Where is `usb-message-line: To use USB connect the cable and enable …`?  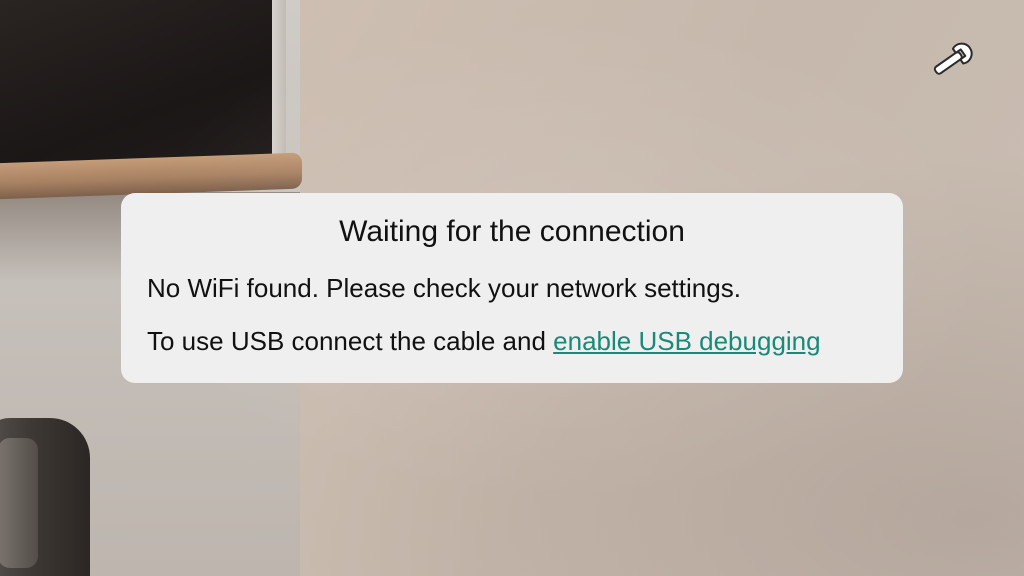 usb-message-line: To use USB connect the cable and enable … is located at coordinates (512, 341).